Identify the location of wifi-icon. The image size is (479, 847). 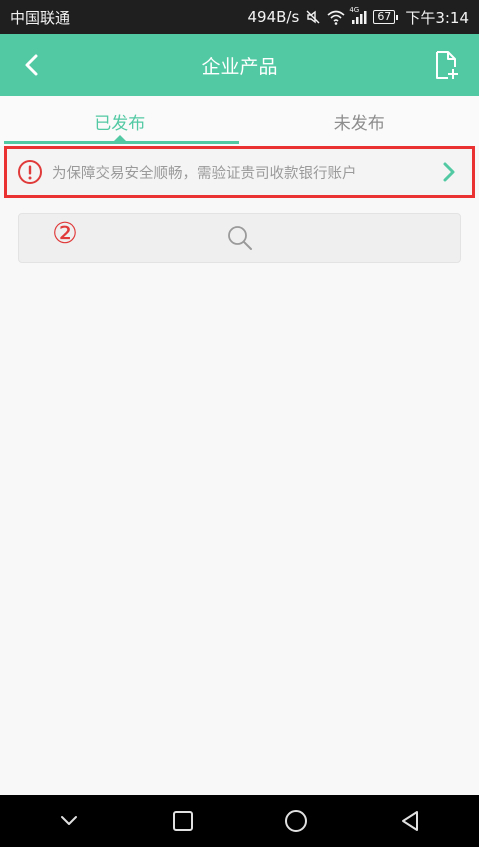
(336, 17).